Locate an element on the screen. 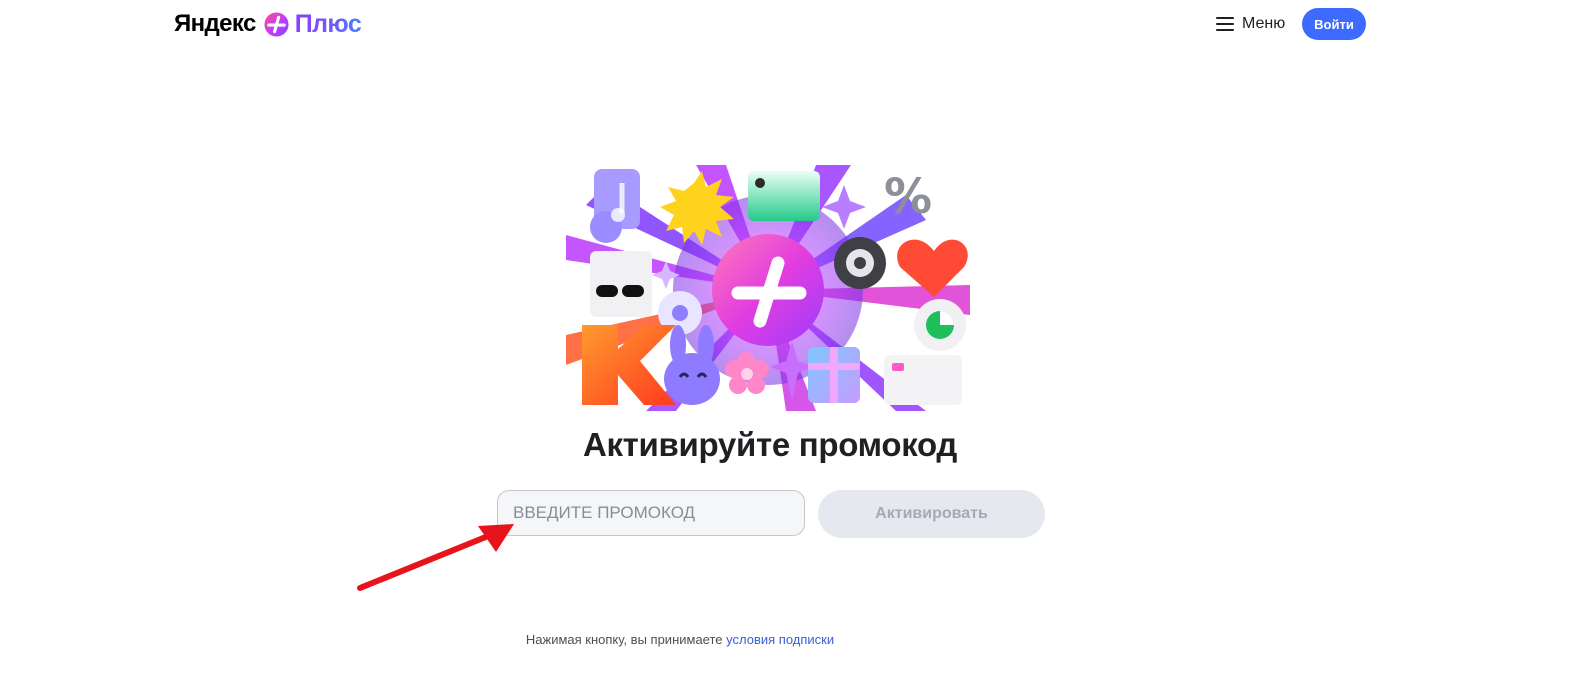 This screenshot has height=692, width=1579. logo-brand-text: Яндекс is located at coordinates (215, 23).